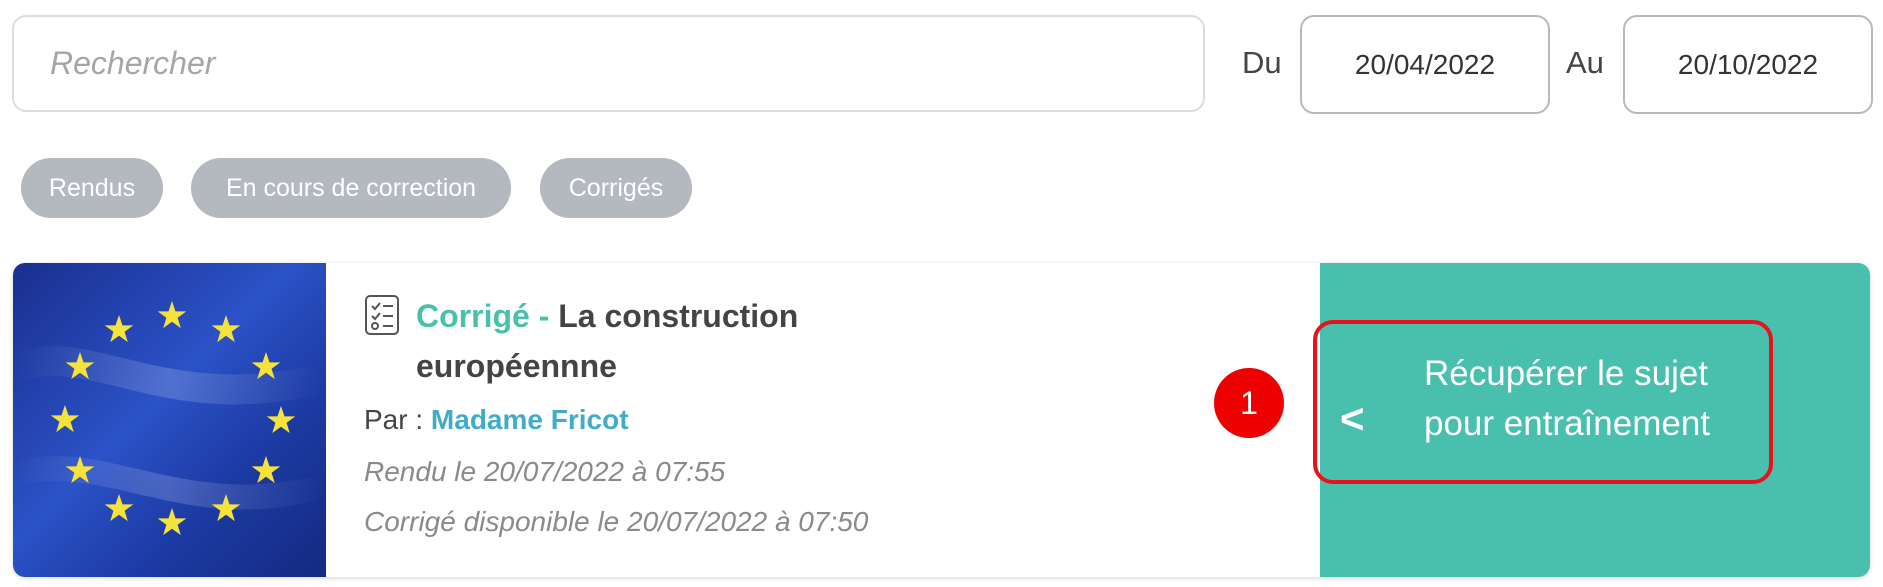 The width and height of the screenshot is (1883, 587). I want to click on date-to-label: Au, so click(1585, 62).